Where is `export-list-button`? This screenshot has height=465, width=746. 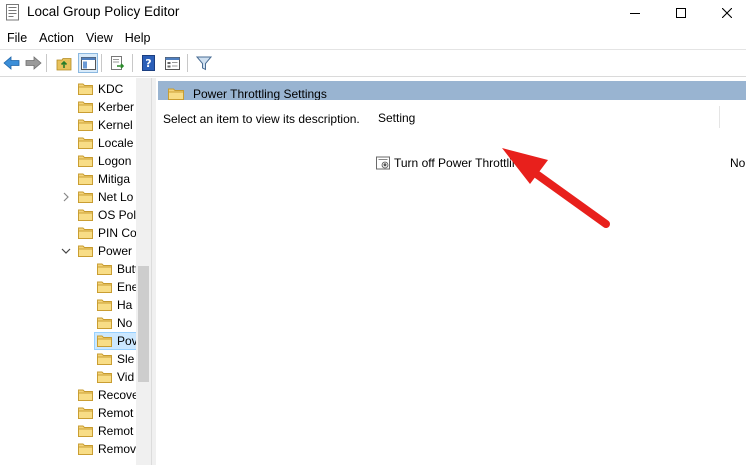
export-list-button is located at coordinates (117, 63).